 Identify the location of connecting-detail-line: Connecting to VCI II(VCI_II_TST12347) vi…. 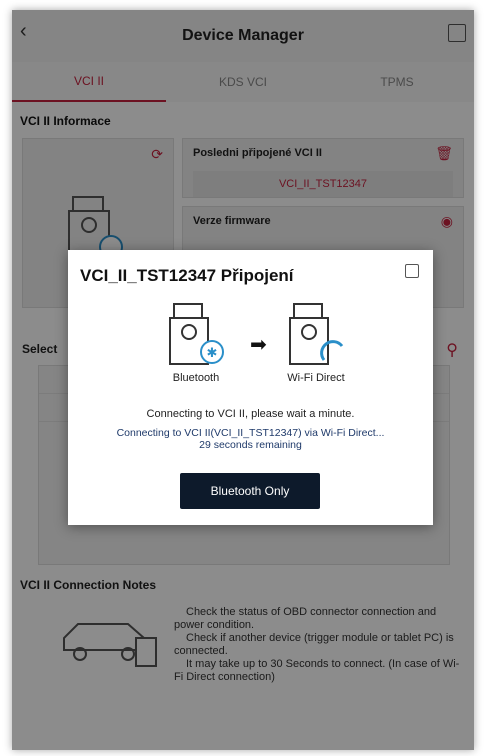
(250, 433).